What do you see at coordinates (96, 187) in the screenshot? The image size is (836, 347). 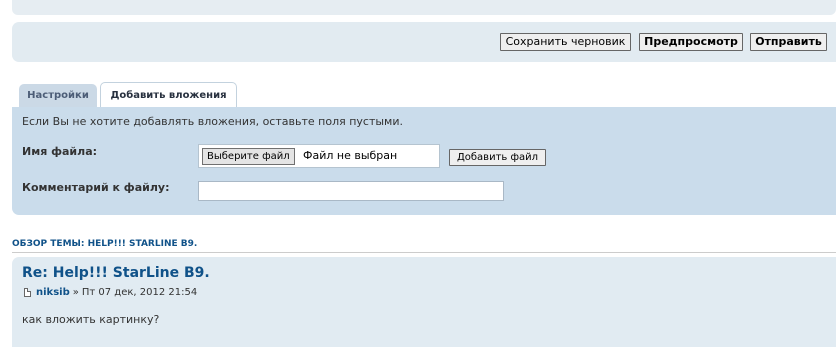 I see `file-comment-label: Комментарий к файлу:` at bounding box center [96, 187].